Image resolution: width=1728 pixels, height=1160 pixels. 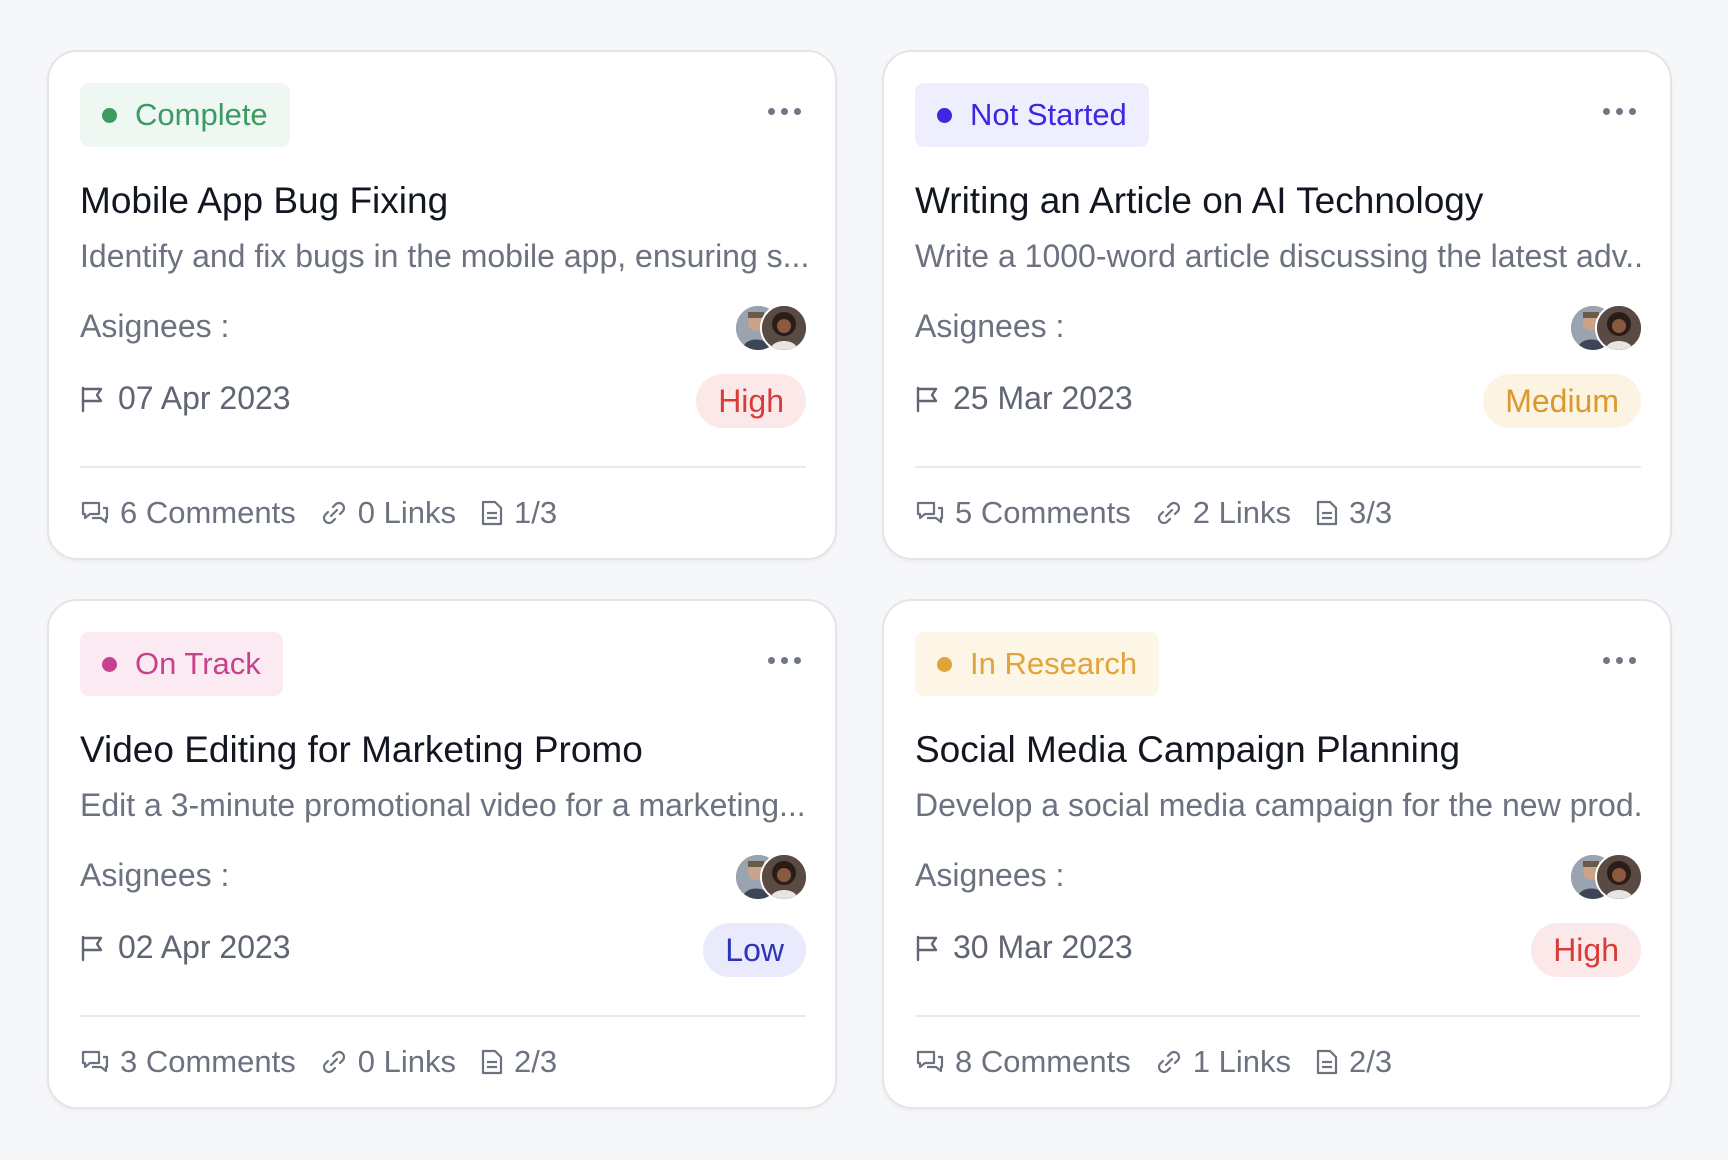 I want to click on status-badge: Complete, so click(x=185, y=115).